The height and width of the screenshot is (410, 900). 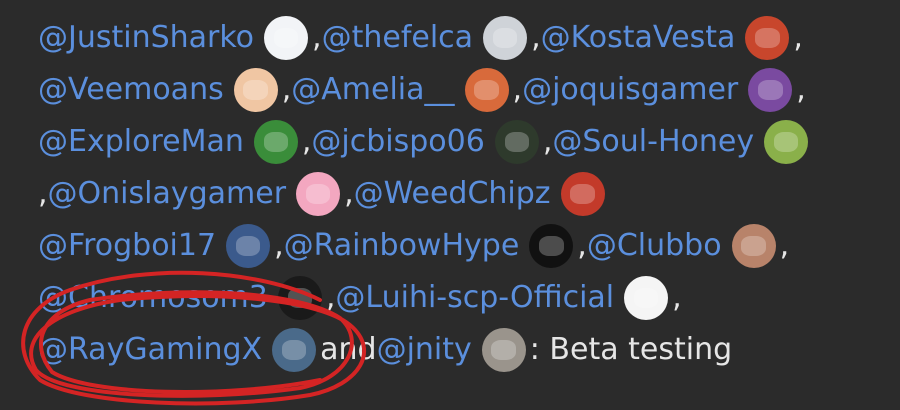 I want to click on avatar-exploreman, so click(x=275, y=142).